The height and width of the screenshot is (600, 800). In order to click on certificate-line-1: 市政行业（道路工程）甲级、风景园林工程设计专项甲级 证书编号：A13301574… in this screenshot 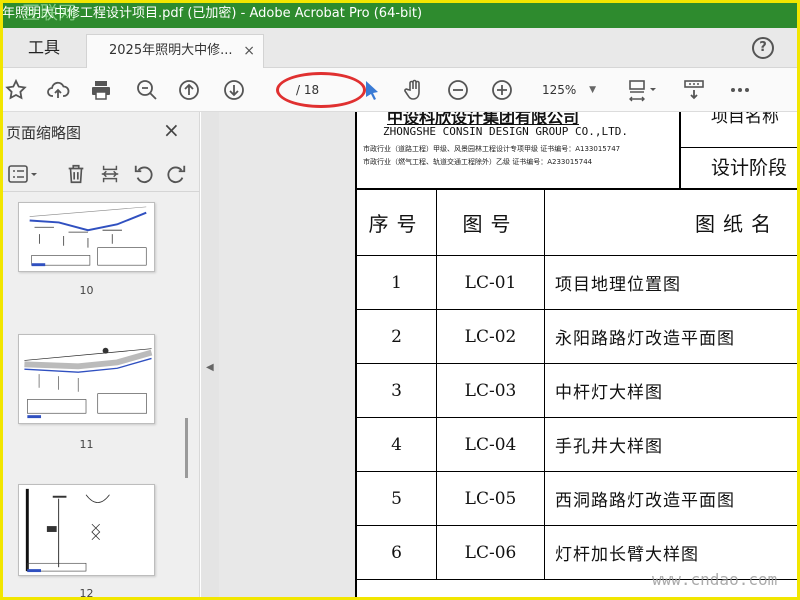, I will do `click(492, 149)`.